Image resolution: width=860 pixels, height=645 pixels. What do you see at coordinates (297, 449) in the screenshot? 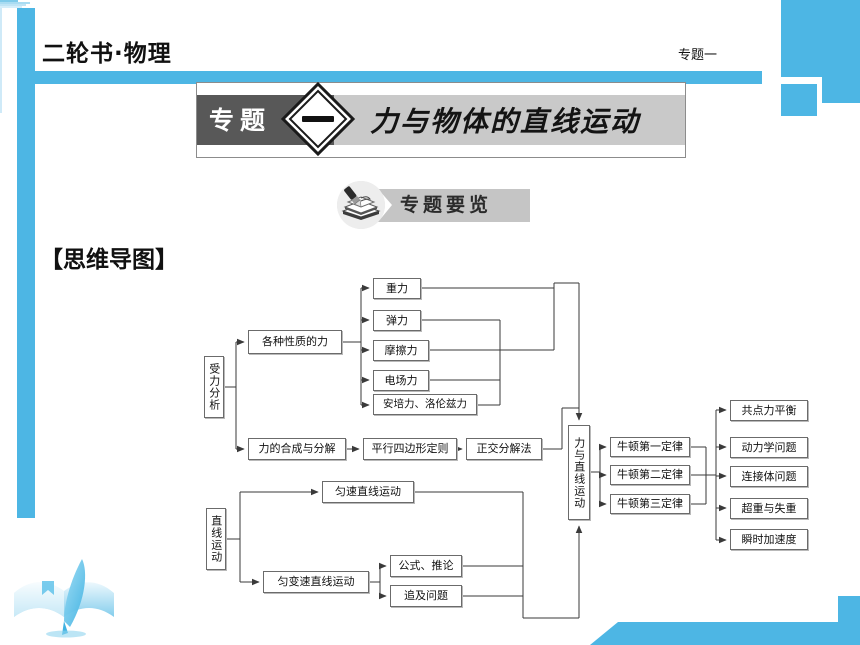
I see `node-li-de-hecheng-yu-fenjie: 力的合成与分解` at bounding box center [297, 449].